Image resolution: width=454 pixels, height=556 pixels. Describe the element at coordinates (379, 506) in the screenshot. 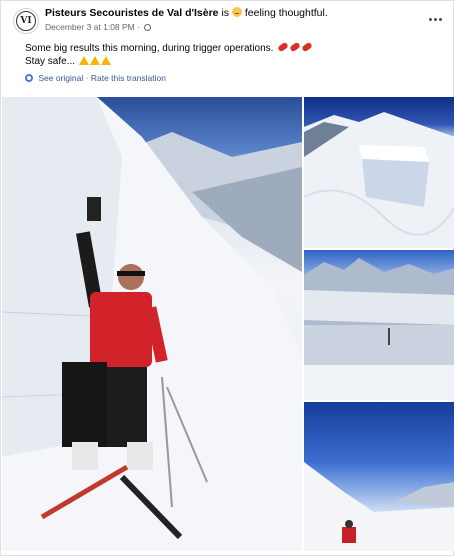

I see `photo-thumb-3-image` at that location.